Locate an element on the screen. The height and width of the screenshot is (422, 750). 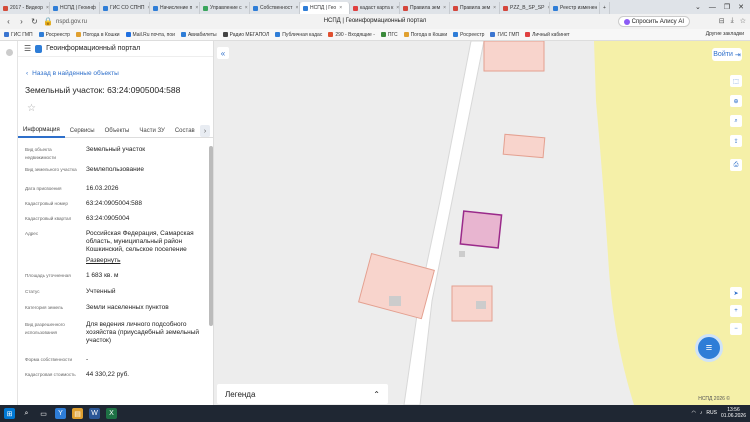
selected-parcel is located at coordinates (481, 229).